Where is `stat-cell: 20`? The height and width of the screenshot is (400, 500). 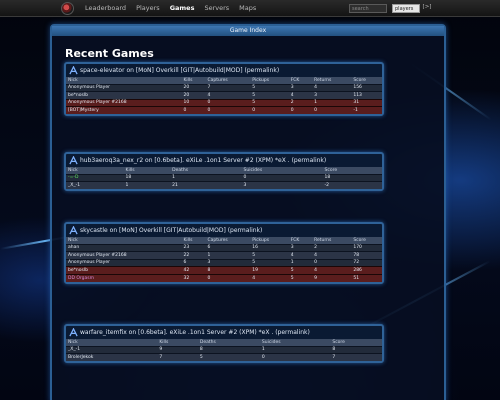 stat-cell: 20 is located at coordinates (193, 87).